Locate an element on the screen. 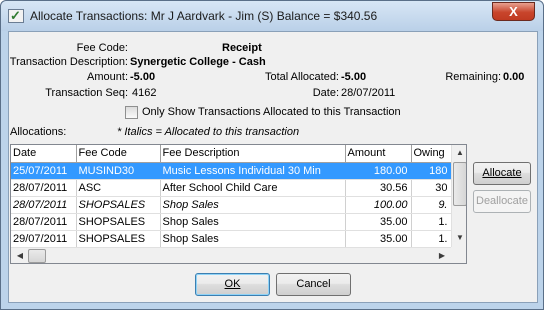 This screenshot has height=310, width=544. total-allocated-value: -5.00 is located at coordinates (354, 77).